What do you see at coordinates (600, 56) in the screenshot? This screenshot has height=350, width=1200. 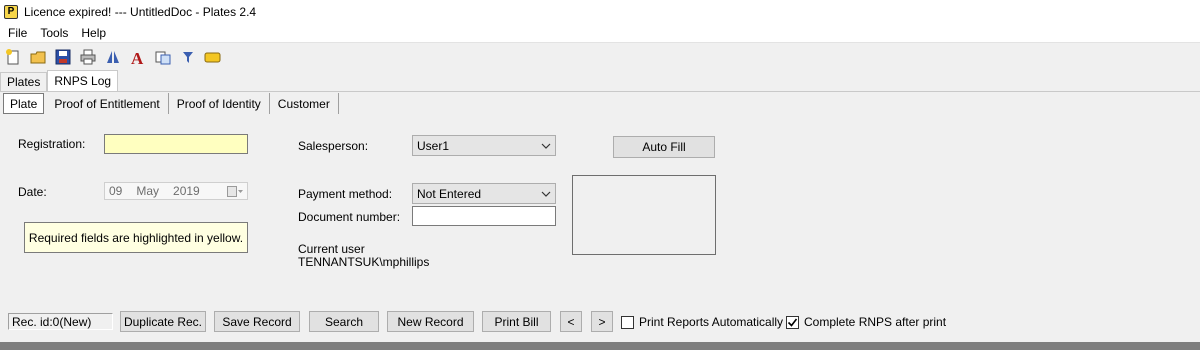 I see `toolbar: A` at bounding box center [600, 56].